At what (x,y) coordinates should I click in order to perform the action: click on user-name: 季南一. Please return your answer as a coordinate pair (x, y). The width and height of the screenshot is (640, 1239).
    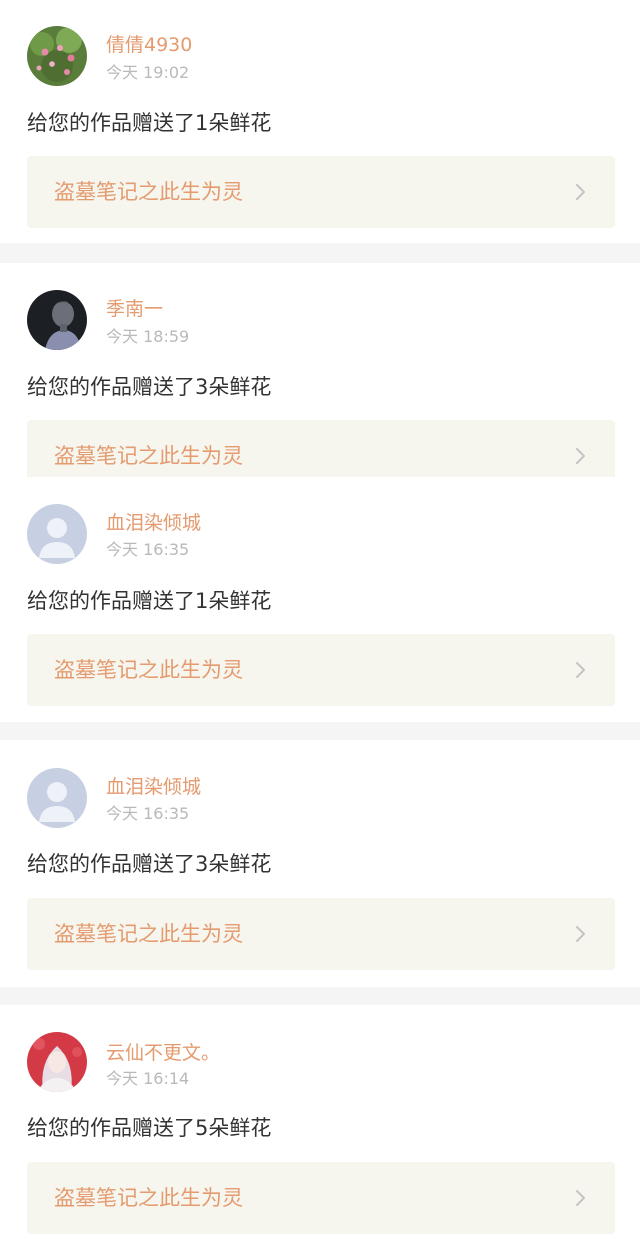
    Looking at the image, I should click on (134, 309).